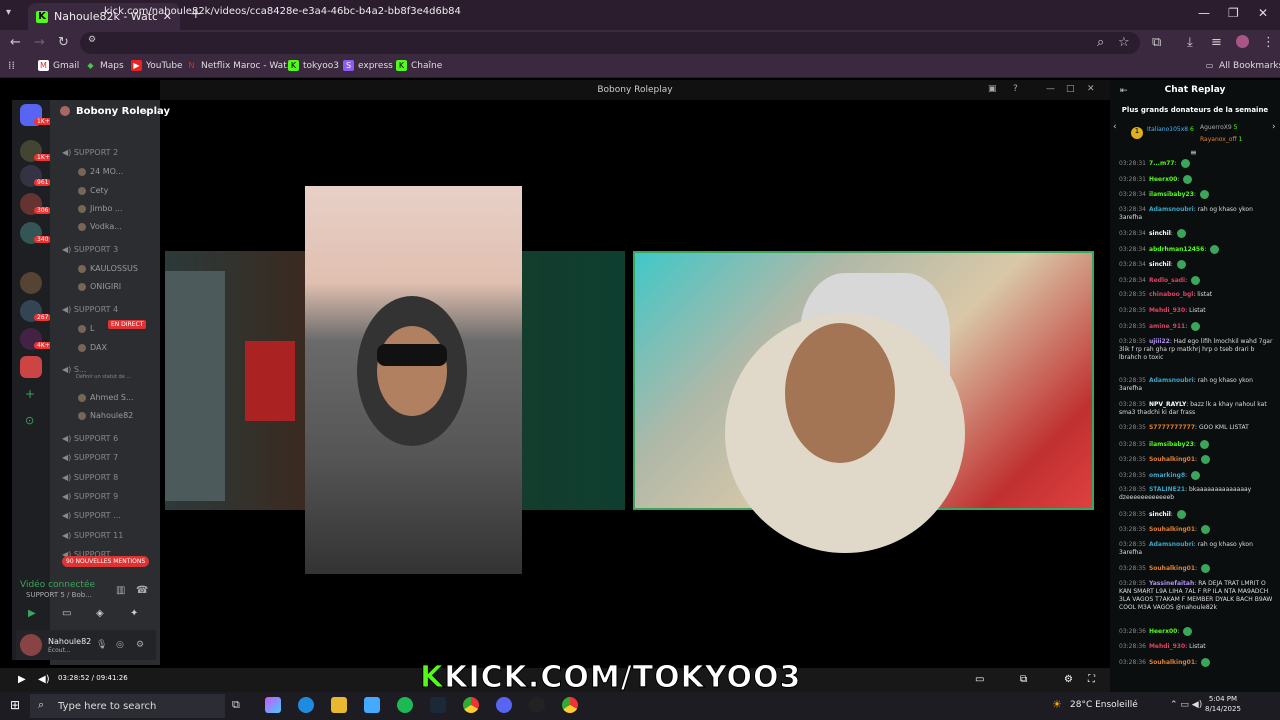 The height and width of the screenshot is (720, 1280). Describe the element at coordinates (1263, 13) in the screenshot. I see `close-window-icon: ✕` at that location.